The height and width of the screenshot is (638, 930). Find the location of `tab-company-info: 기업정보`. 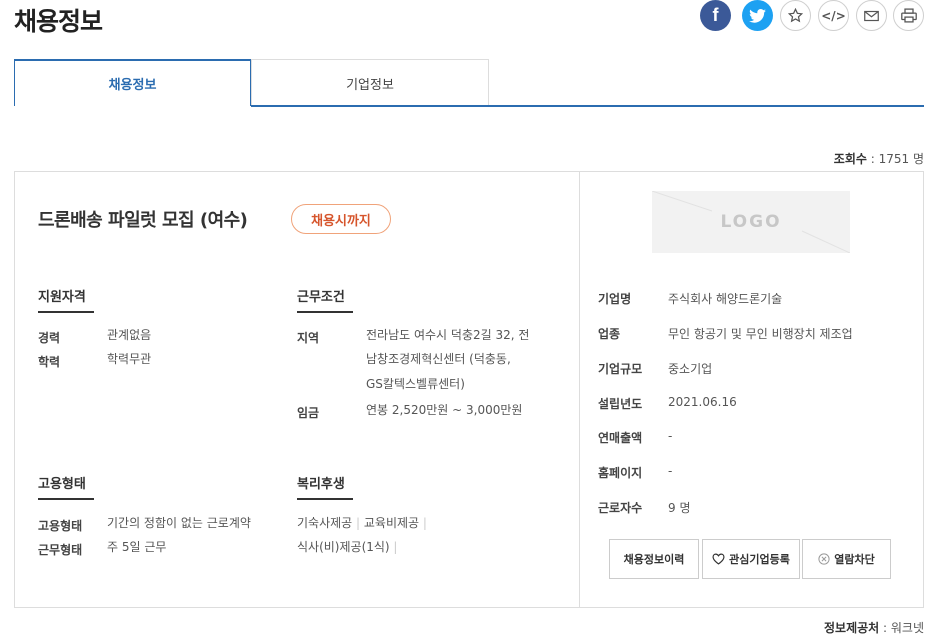

tab-company-info: 기업정보 is located at coordinates (370, 82).